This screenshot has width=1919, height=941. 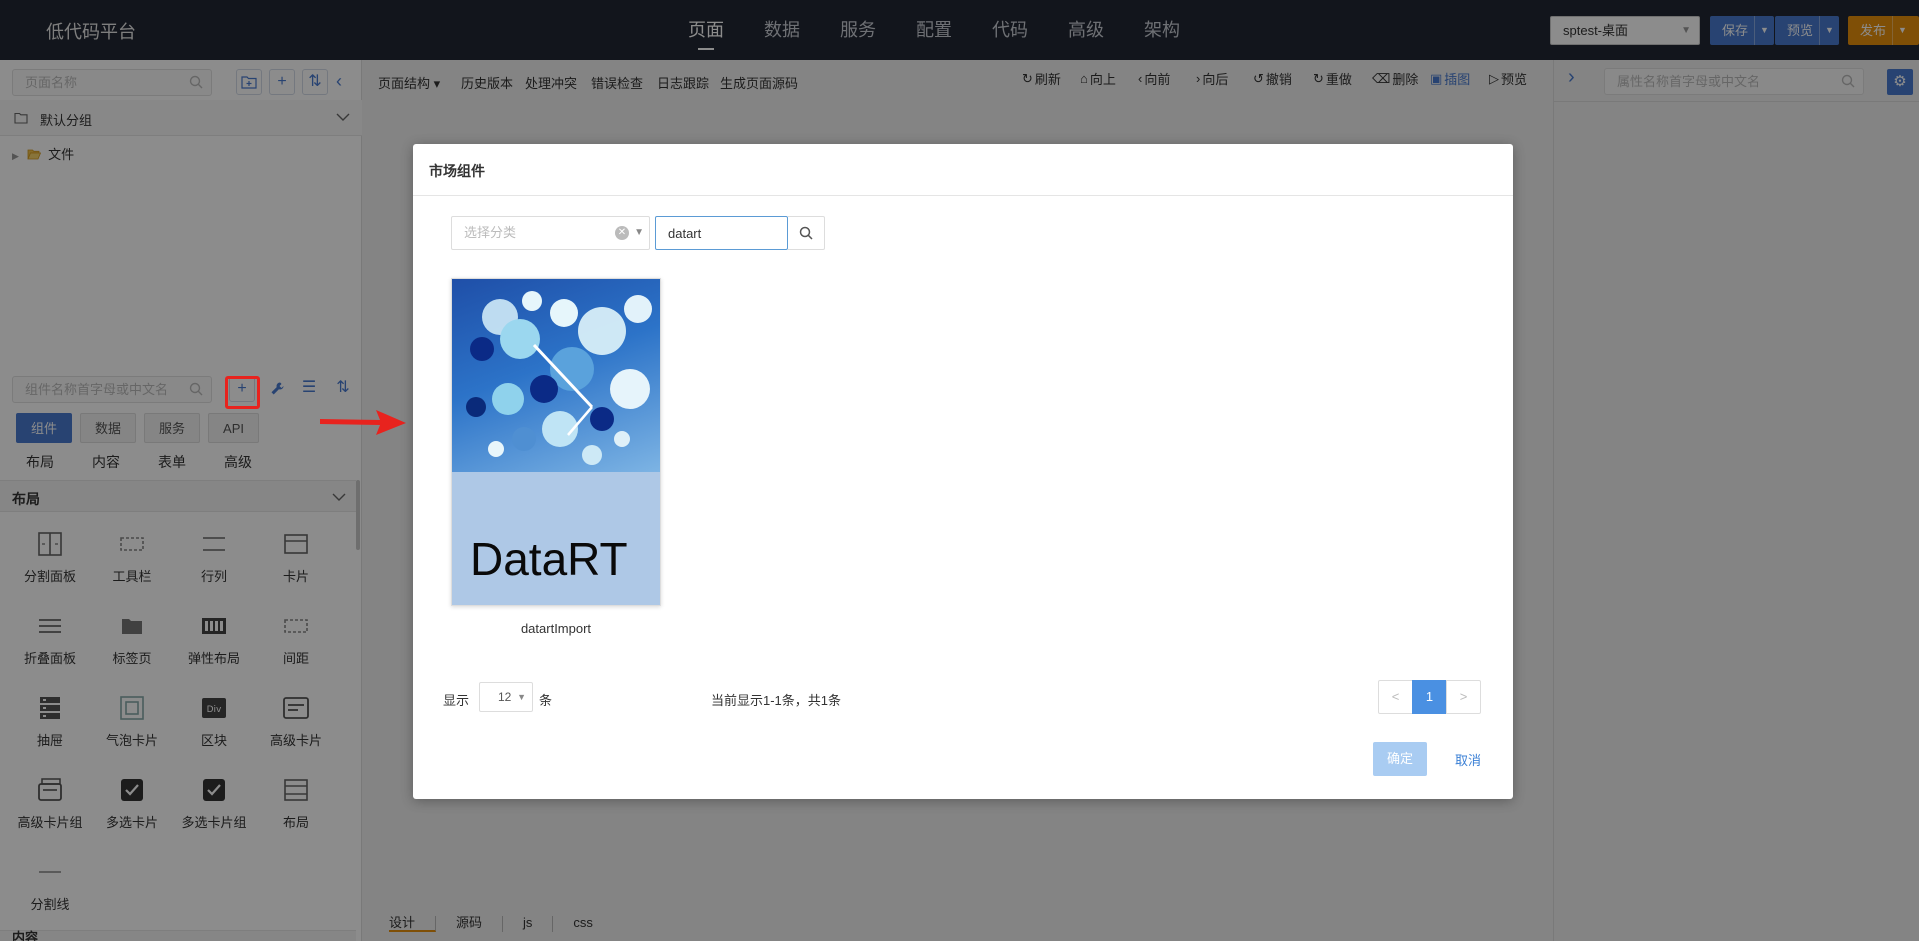 I want to click on component-card-name: datartImport, so click(x=556, y=628).